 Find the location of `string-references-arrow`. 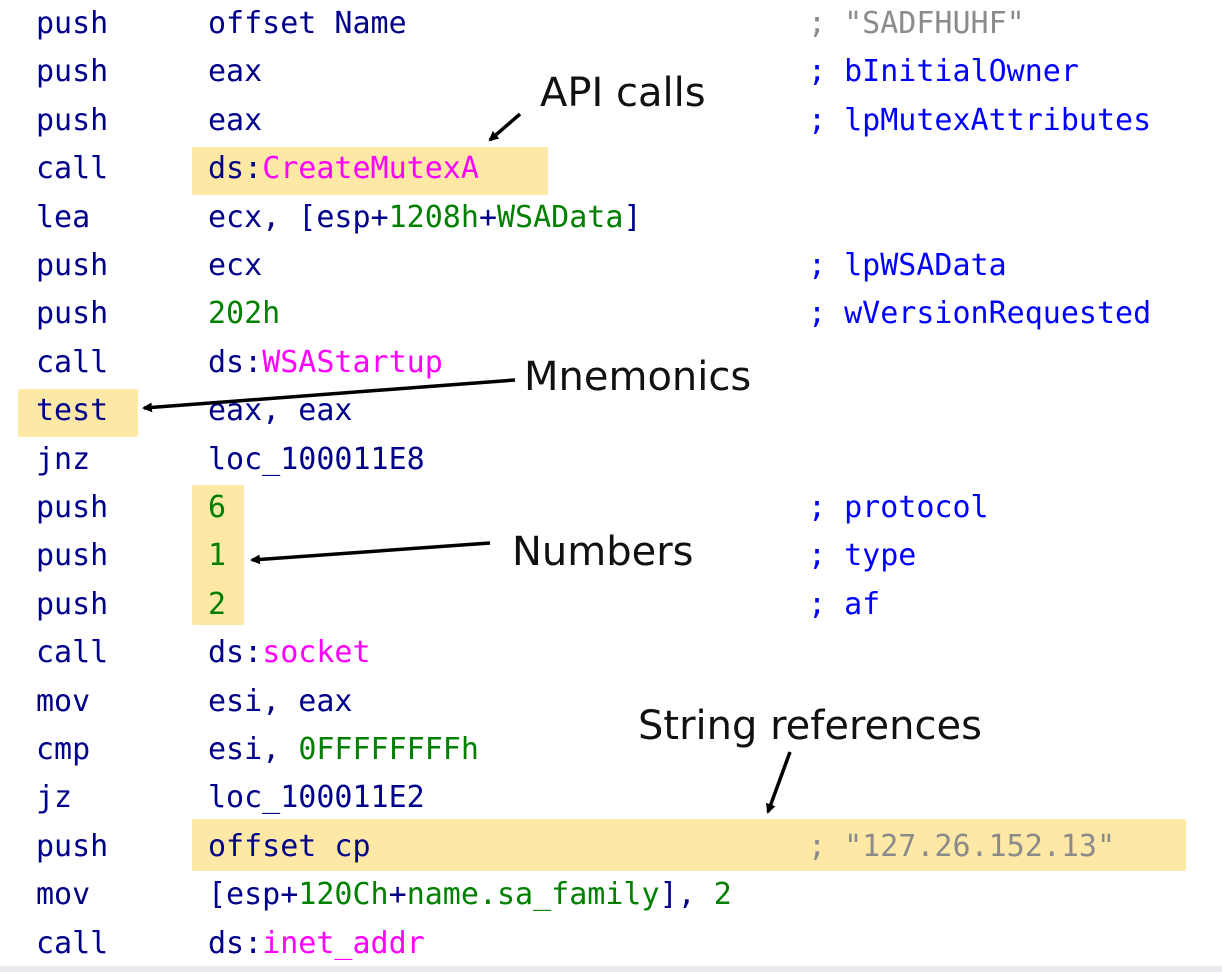

string-references-arrow is located at coordinates (779, 782).